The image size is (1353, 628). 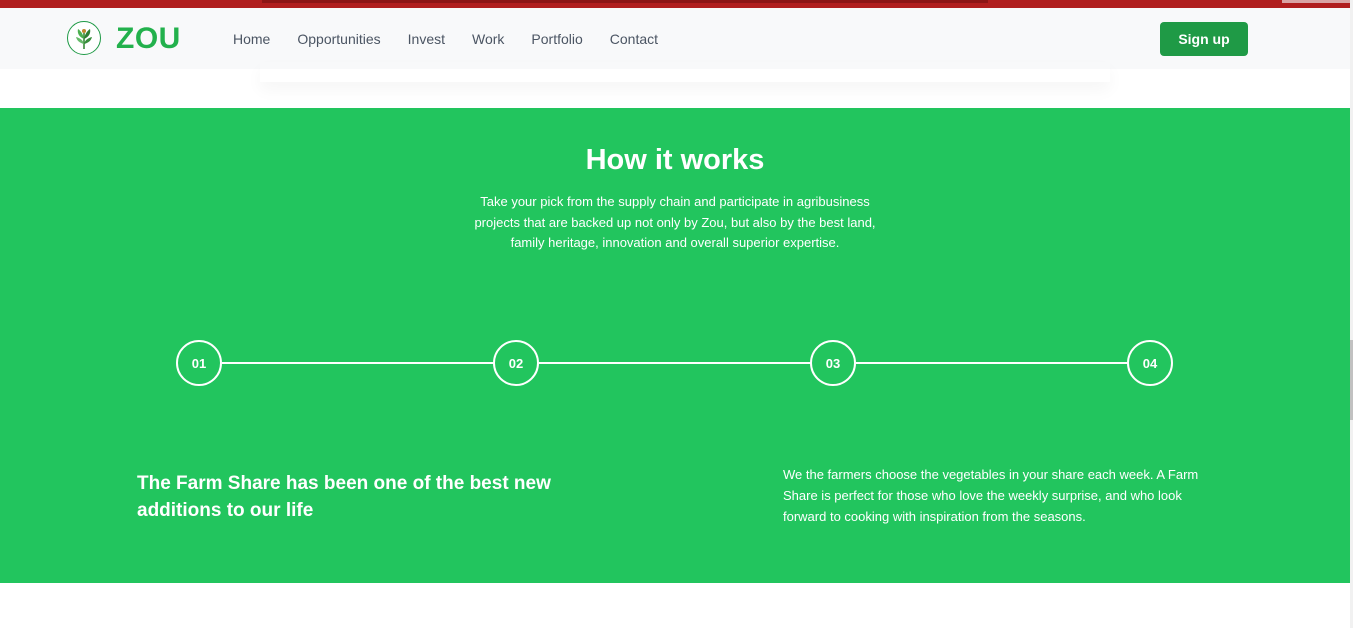 What do you see at coordinates (251, 39) in the screenshot?
I see `nav-link-home: Home` at bounding box center [251, 39].